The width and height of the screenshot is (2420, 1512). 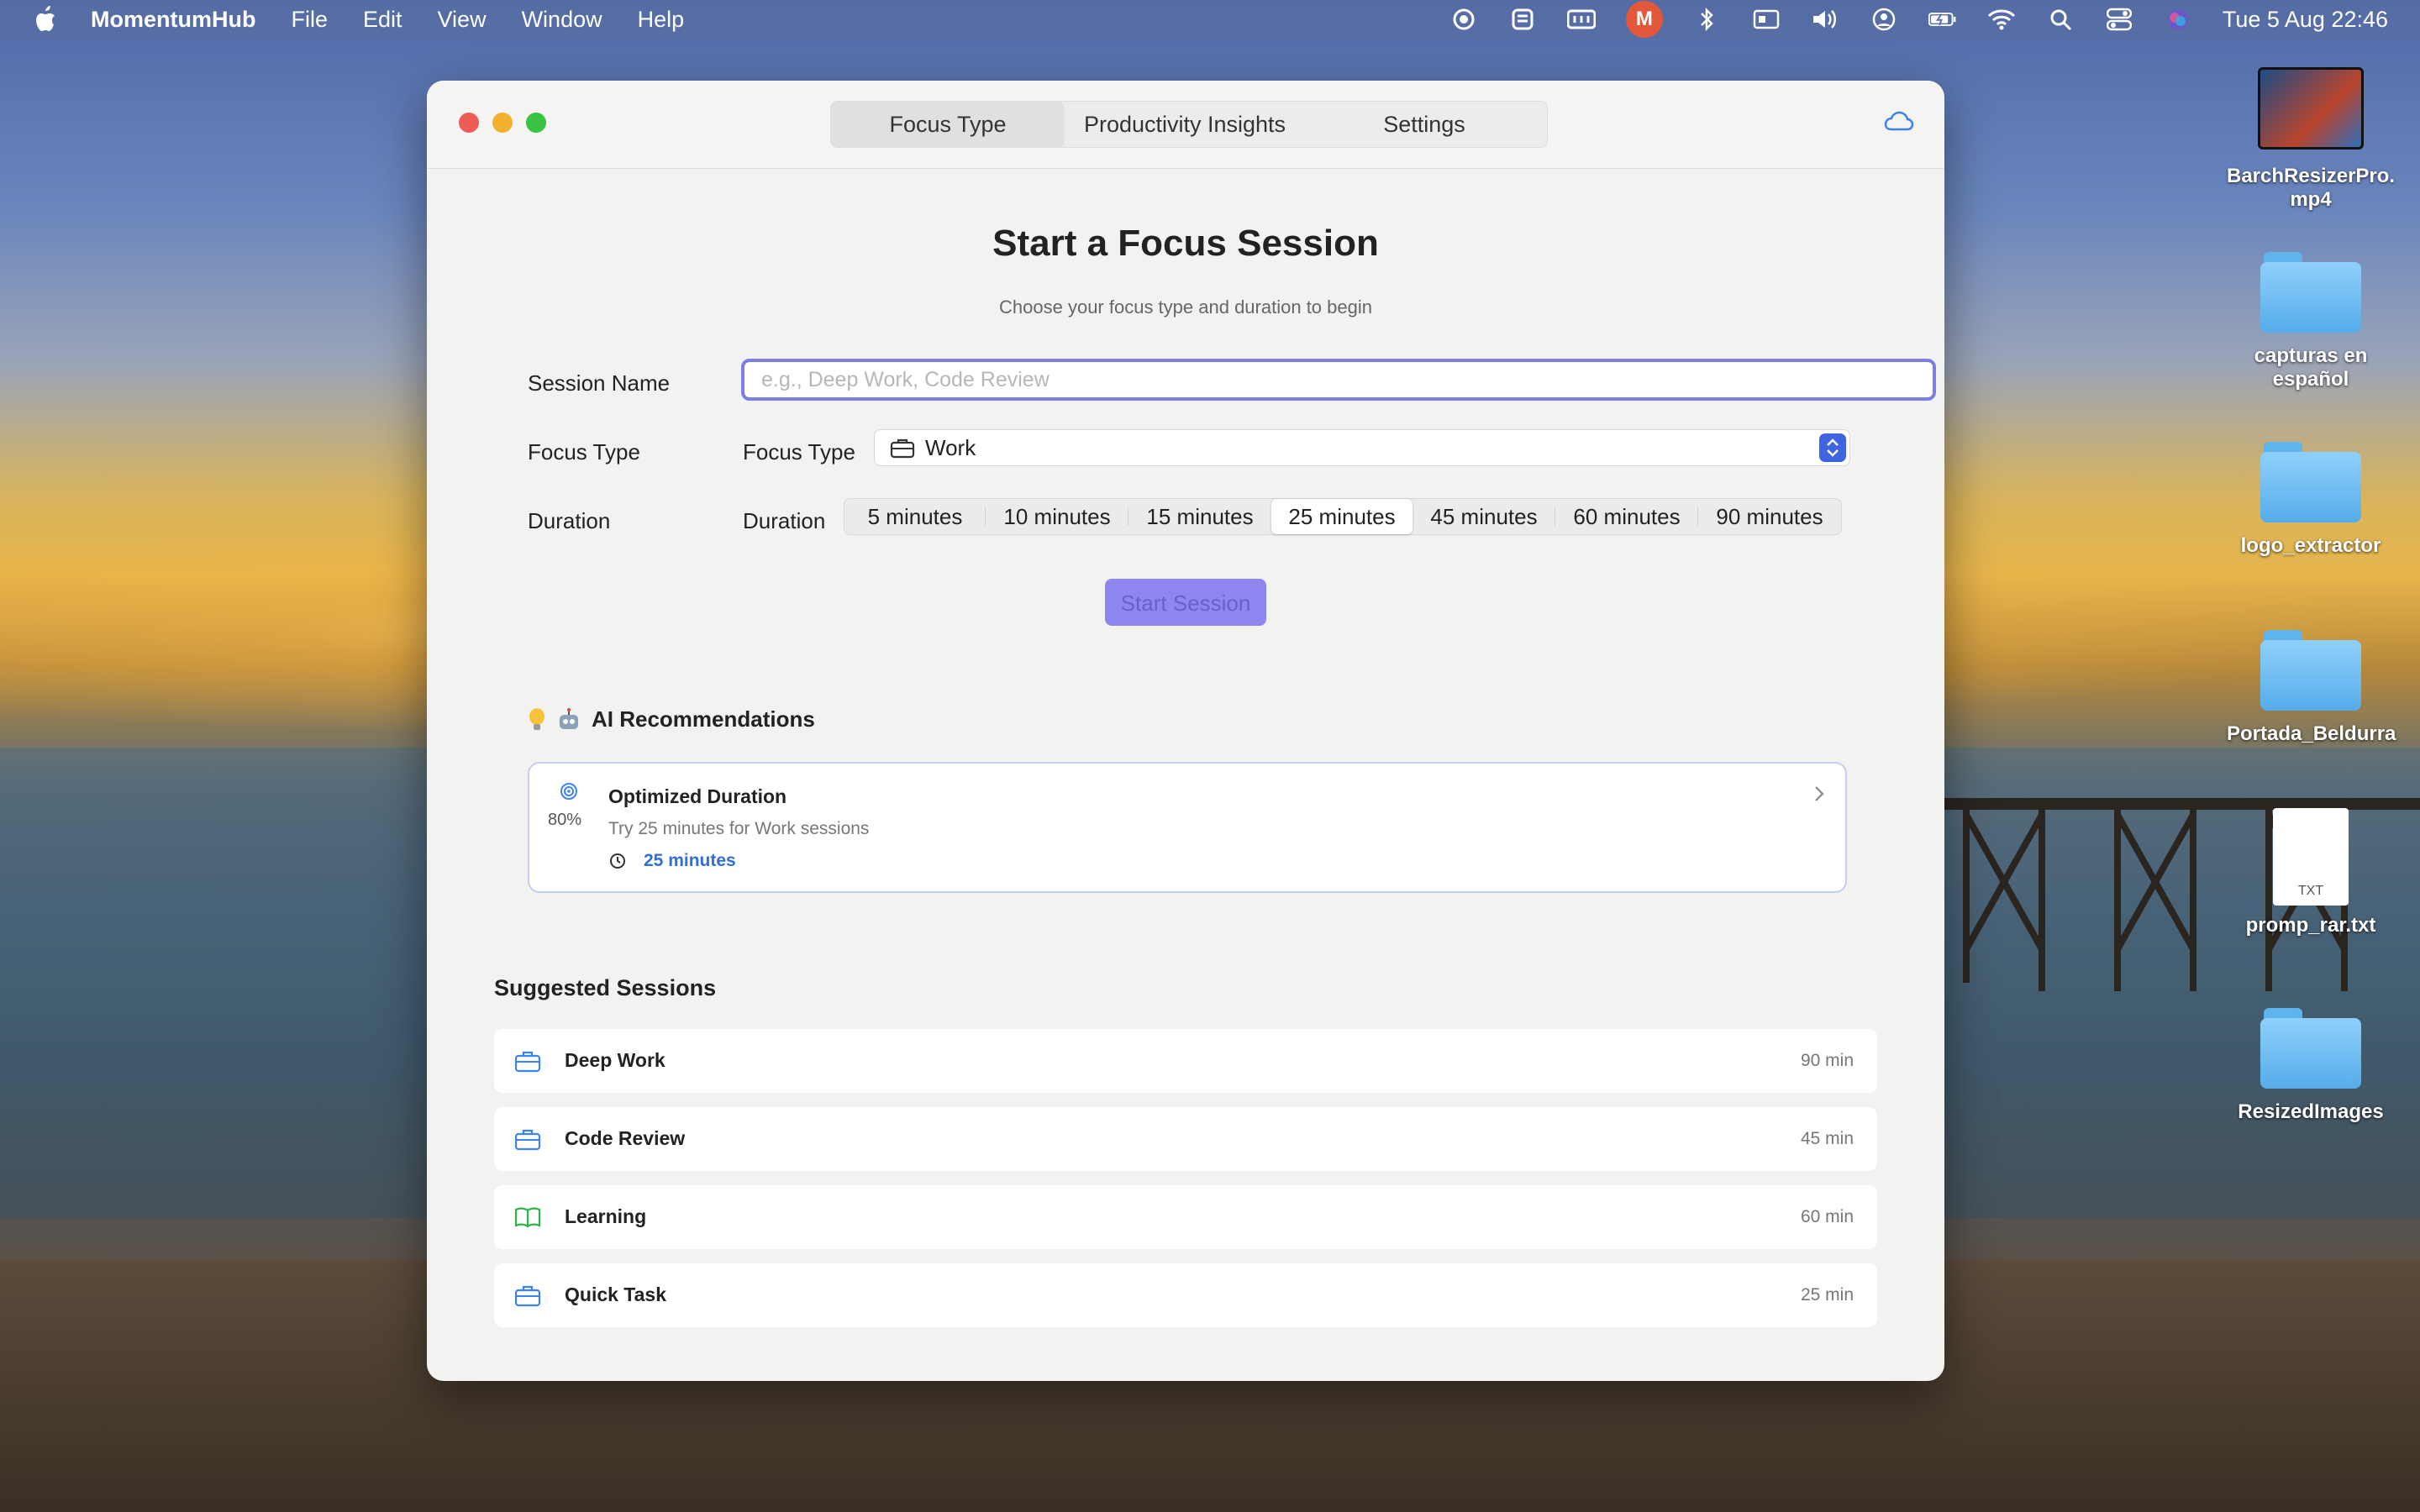 What do you see at coordinates (537, 718) in the screenshot?
I see `lightbulb-icon` at bounding box center [537, 718].